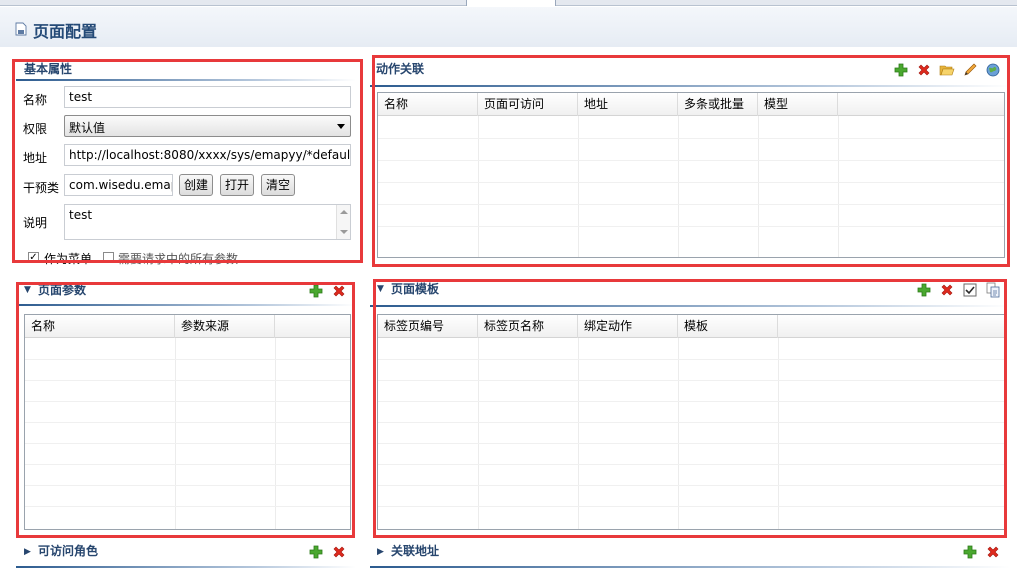 The width and height of the screenshot is (1017, 572). I want to click on basic-section-divider, so click(186, 80).